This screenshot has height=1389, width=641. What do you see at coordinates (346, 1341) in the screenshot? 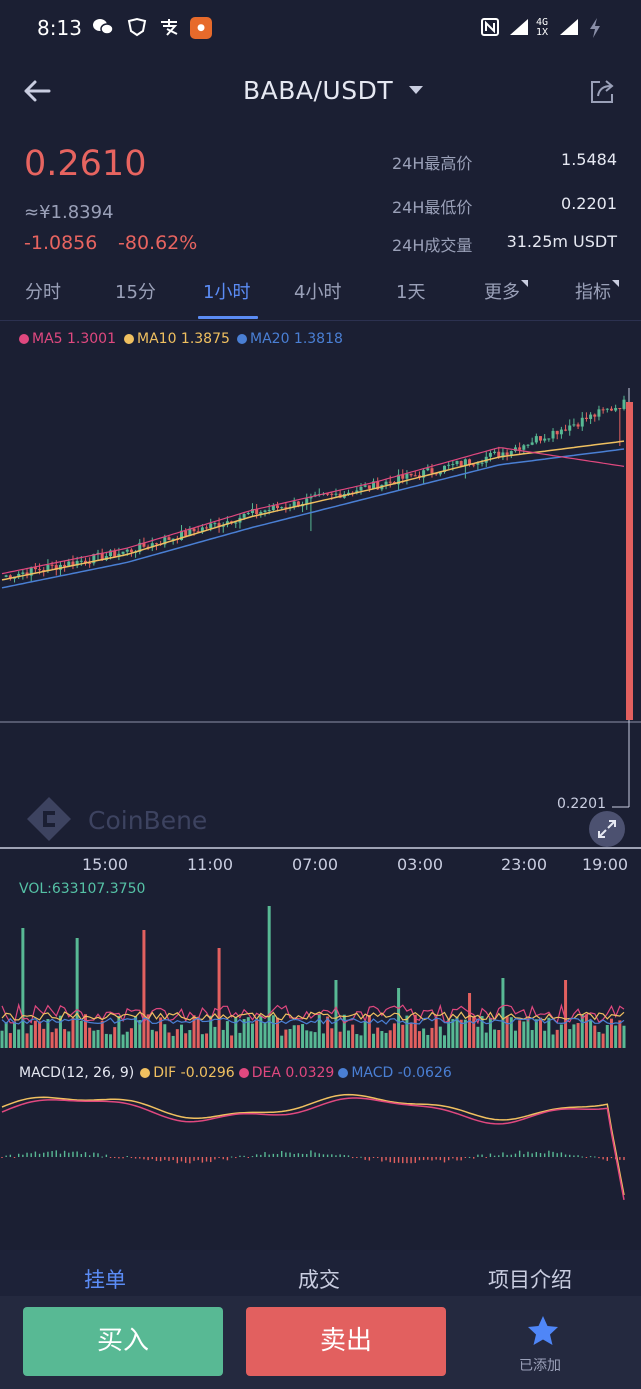
I see `sell-button: 卖出` at bounding box center [346, 1341].